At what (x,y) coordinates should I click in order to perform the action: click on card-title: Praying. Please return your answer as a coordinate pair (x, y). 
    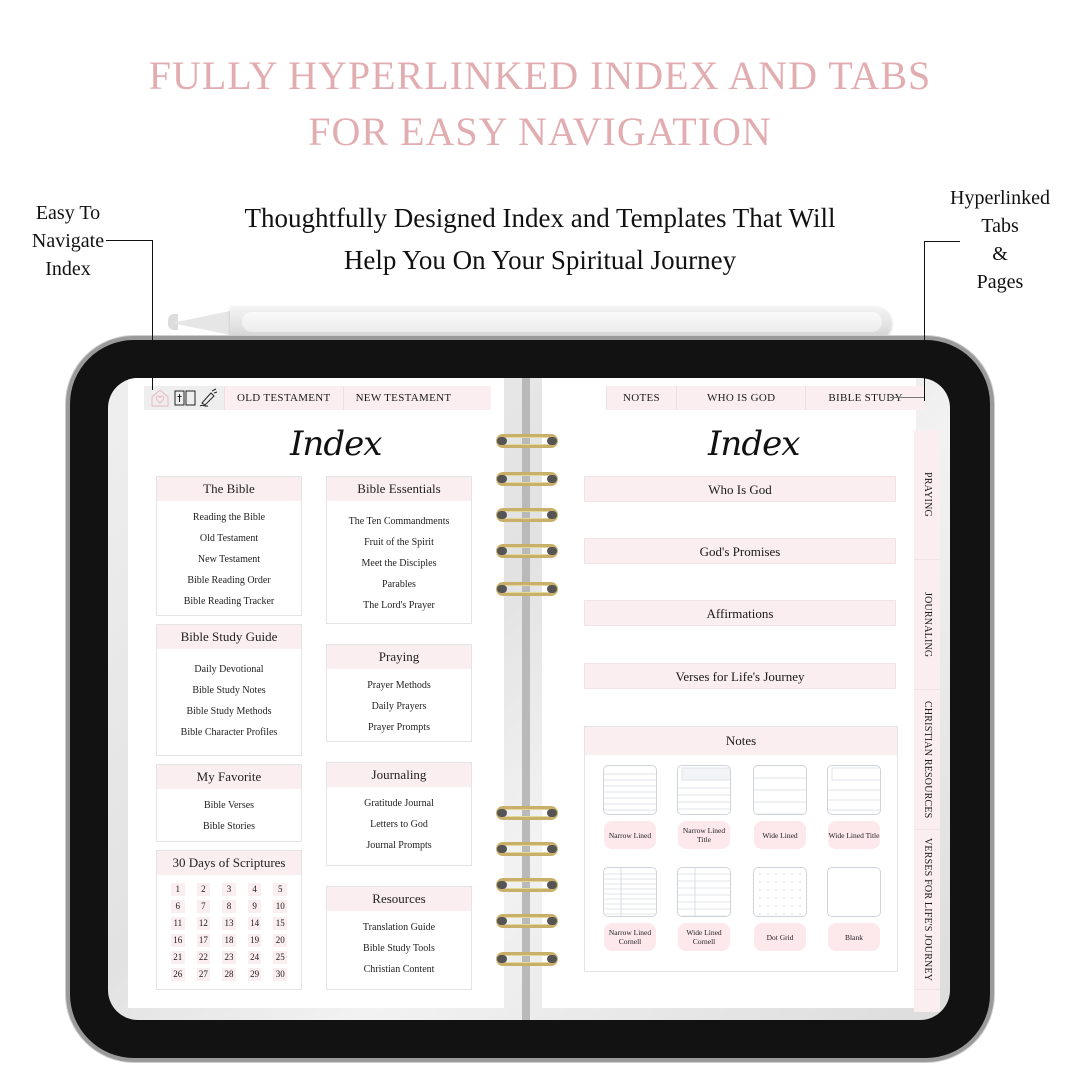
    Looking at the image, I should click on (399, 657).